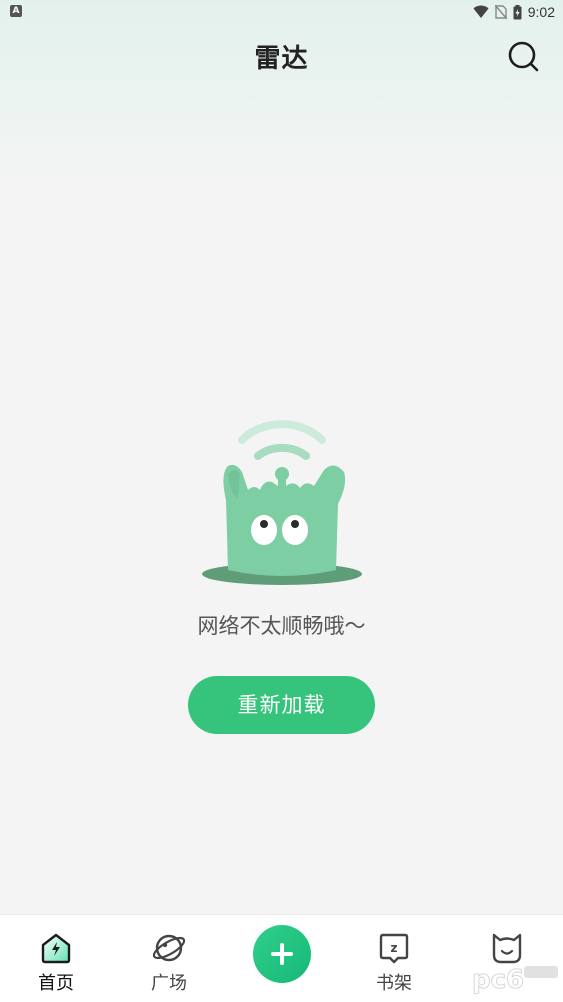 This screenshot has height=1002, width=563. What do you see at coordinates (281, 626) in the screenshot?
I see `network-error-message: 网络不太顺畅哦～` at bounding box center [281, 626].